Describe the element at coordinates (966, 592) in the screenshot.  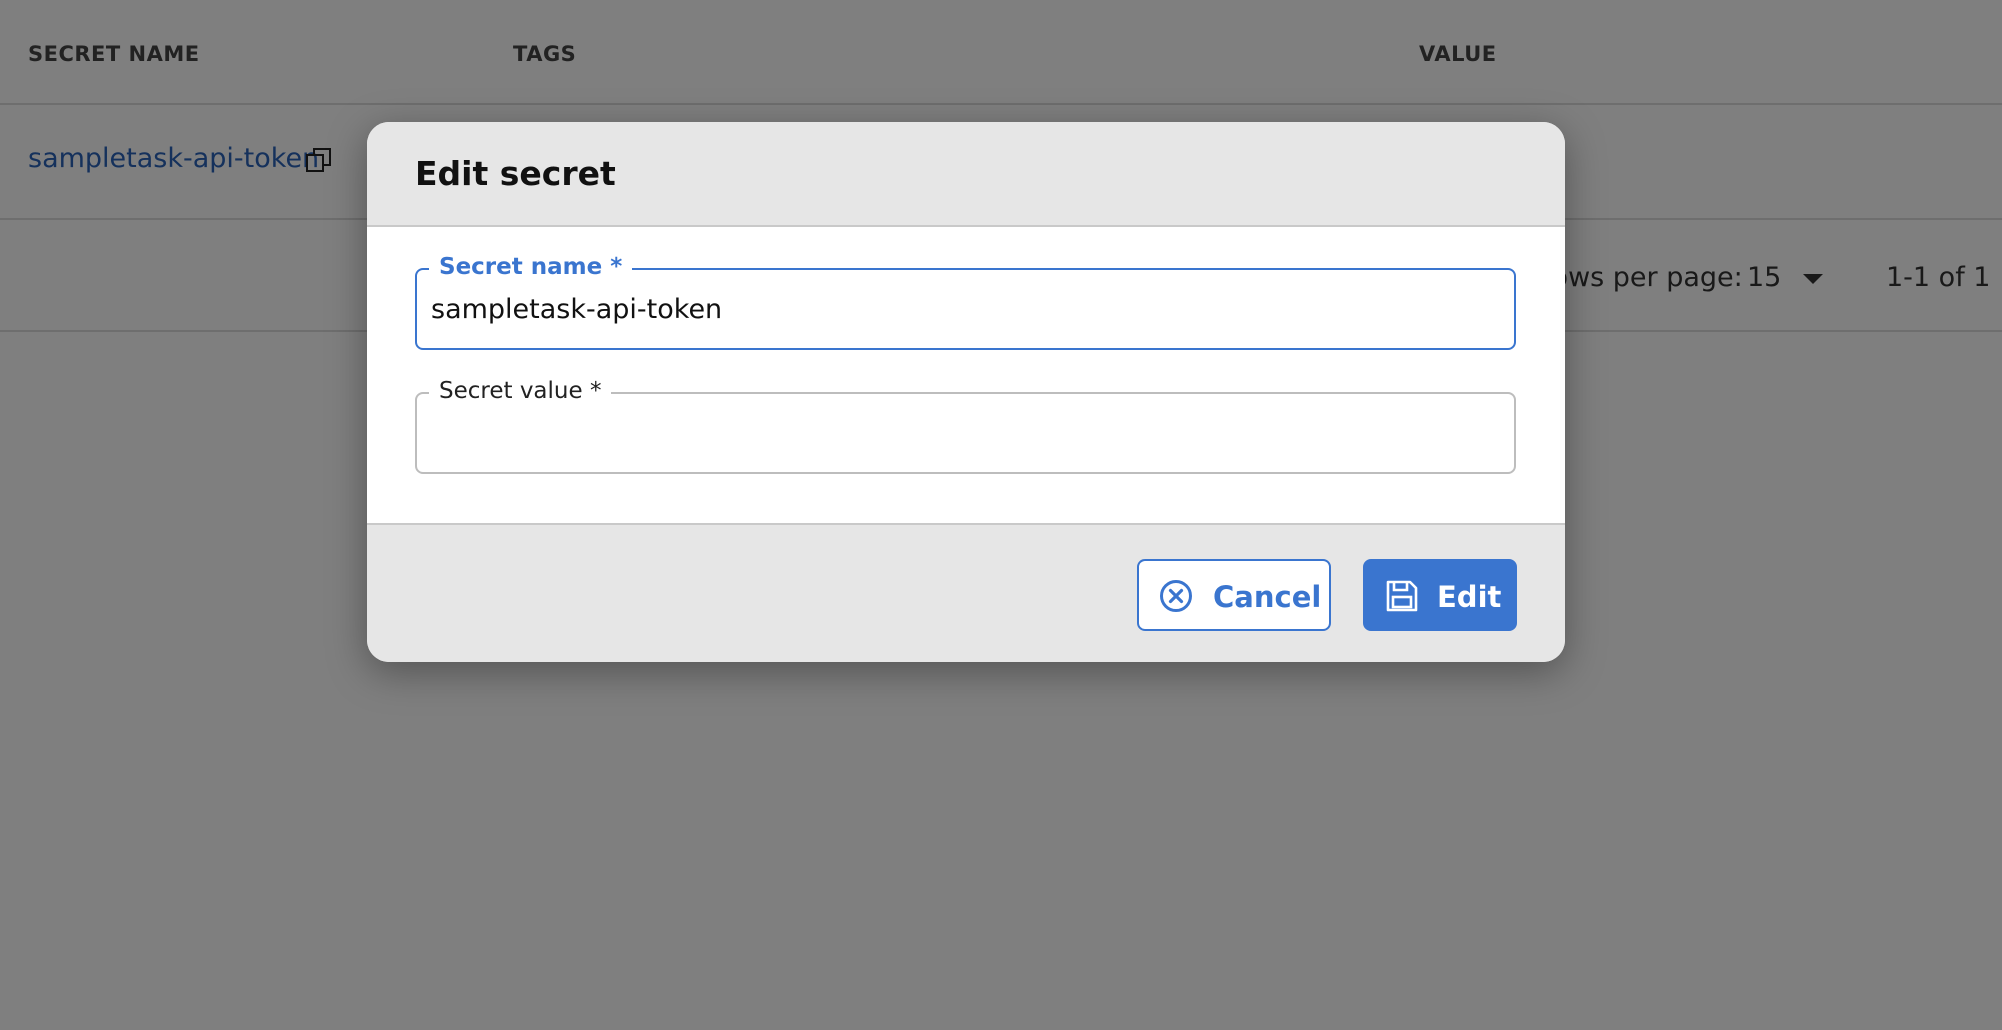
I see `dialog-footer: Cancel Edit` at that location.